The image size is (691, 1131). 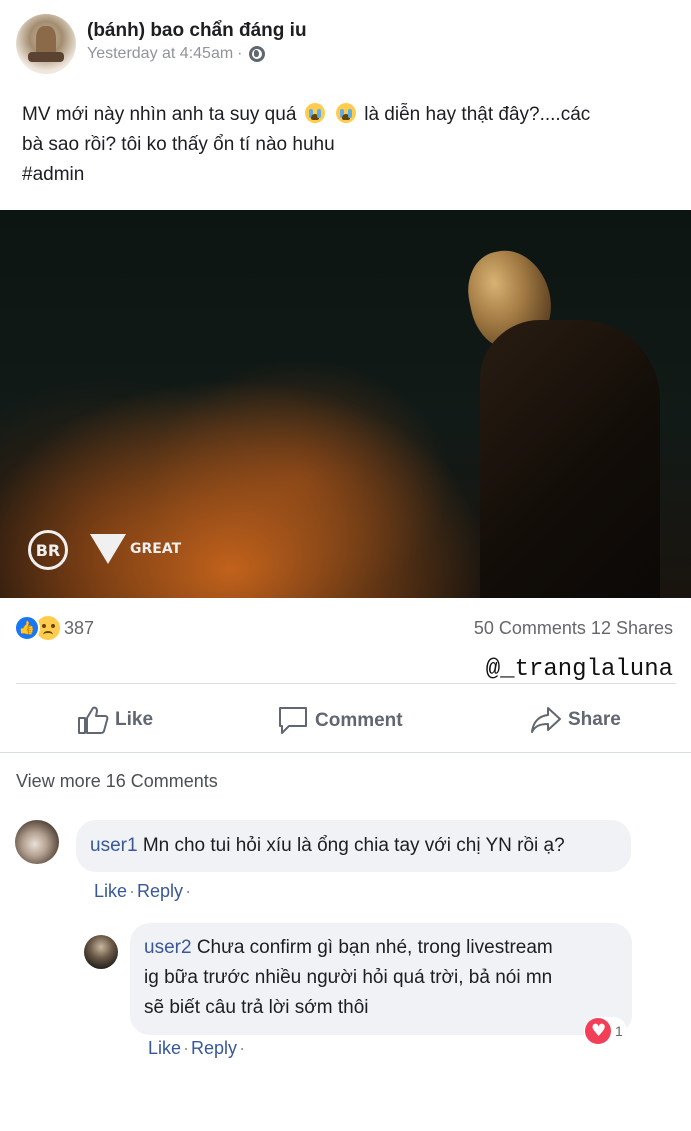 I want to click on share-icon, so click(x=546, y=720).